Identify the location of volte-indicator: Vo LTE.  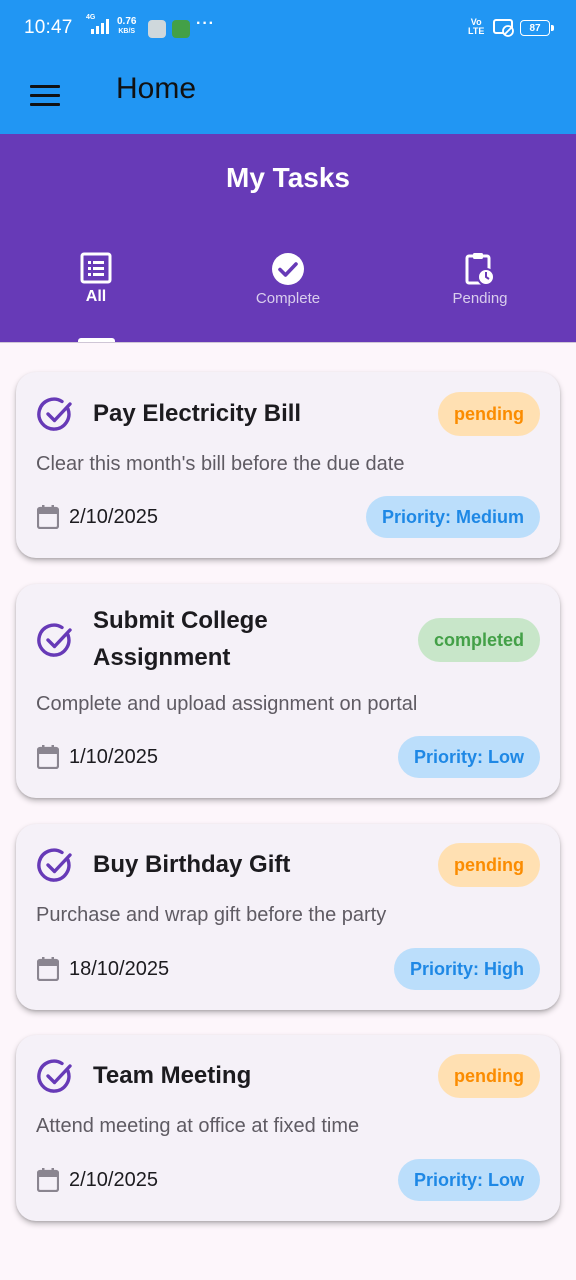
(476, 27).